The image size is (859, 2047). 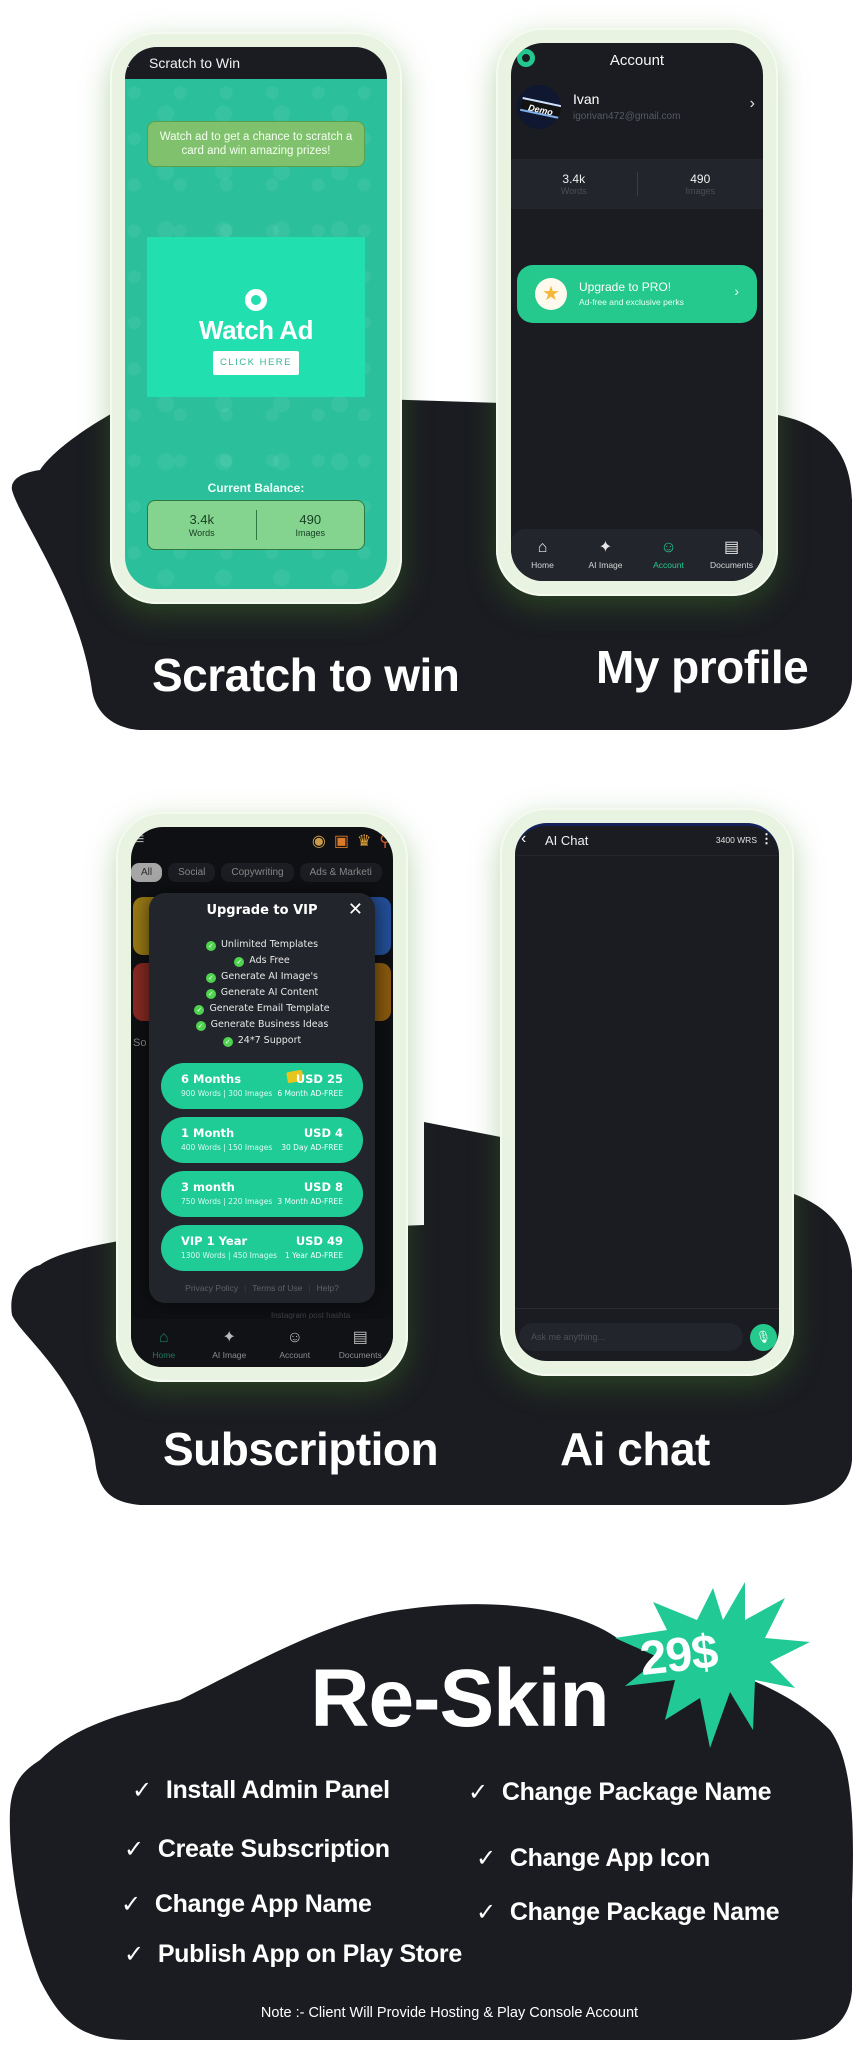 What do you see at coordinates (328, 1288) in the screenshot?
I see `help-link: Help?` at bounding box center [328, 1288].